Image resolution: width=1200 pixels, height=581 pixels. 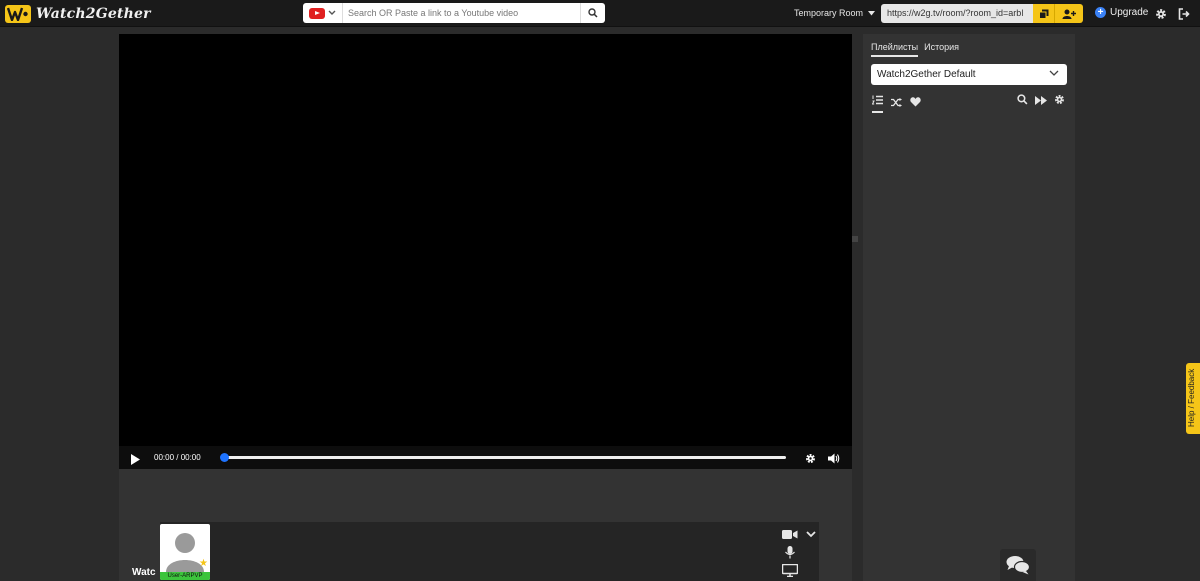 What do you see at coordinates (224, 457) in the screenshot?
I see `progress-knob` at bounding box center [224, 457].